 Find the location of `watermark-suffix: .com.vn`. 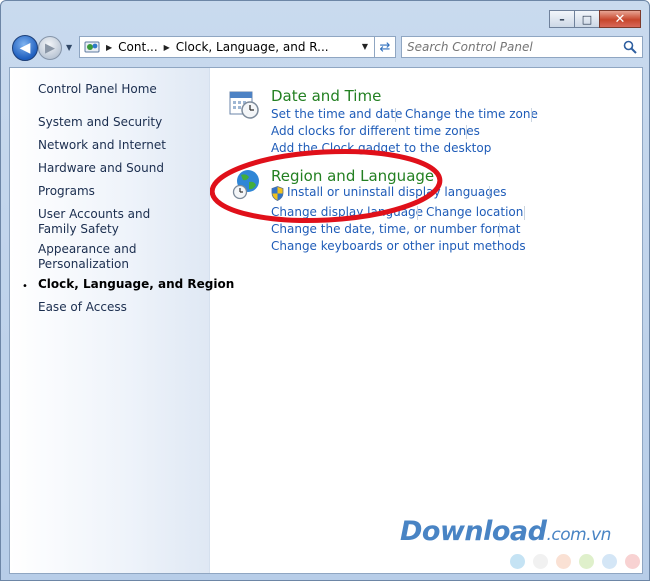

watermark-suffix: .com.vn is located at coordinates (578, 535).